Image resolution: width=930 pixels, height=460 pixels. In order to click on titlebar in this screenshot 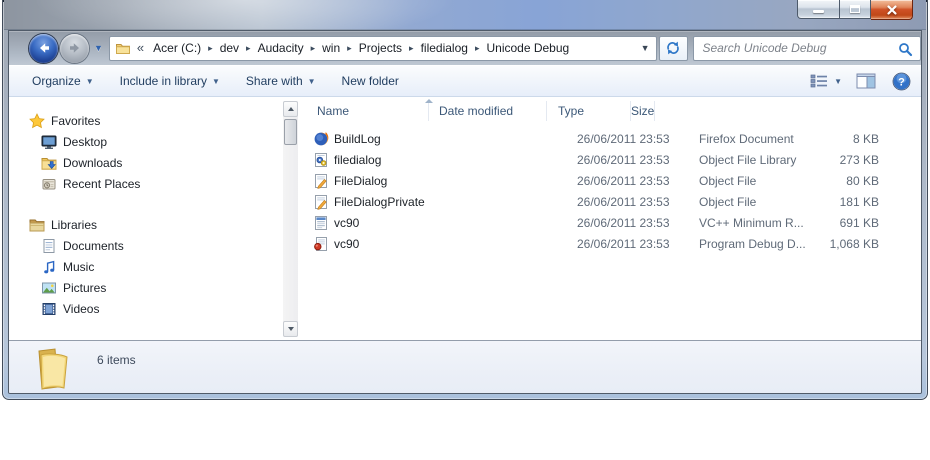, I will do `click(465, 15)`.